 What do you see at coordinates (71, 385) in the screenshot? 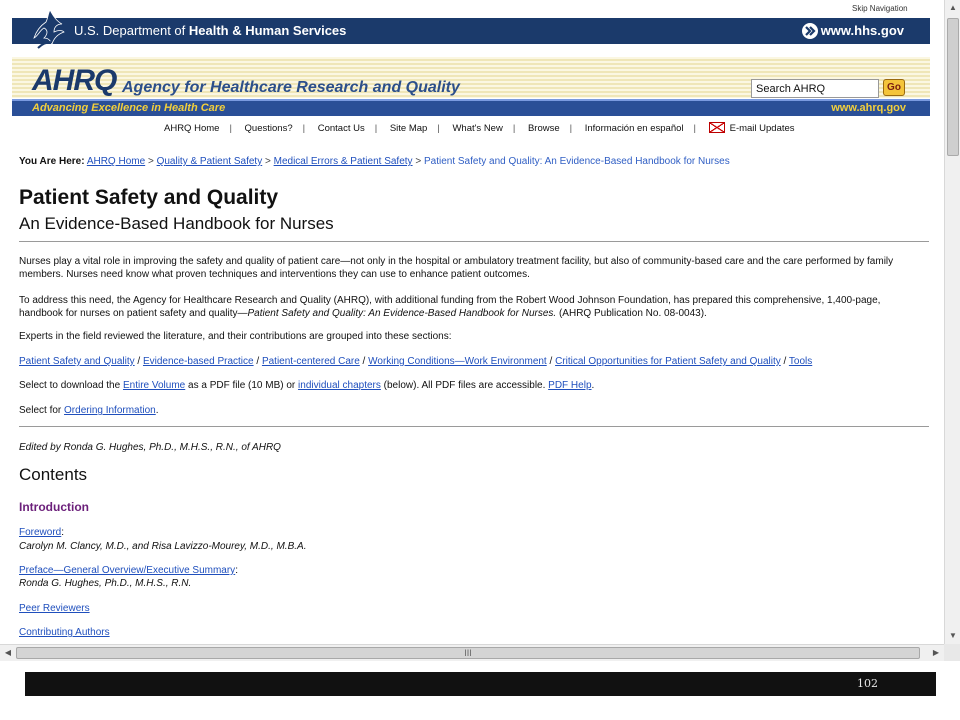
I see `download-text-a: Select to download the` at bounding box center [71, 385].